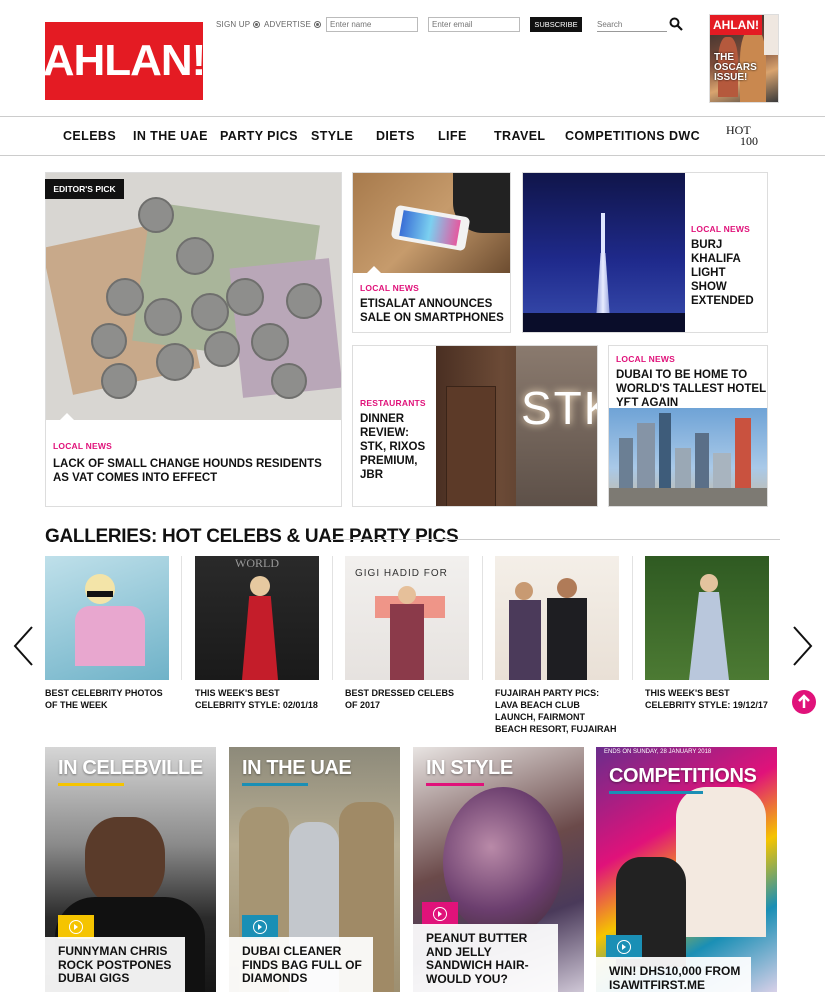 The width and height of the screenshot is (825, 1000). Describe the element at coordinates (802, 646) in the screenshot. I see `gallery-next-arrow-icon` at that location.